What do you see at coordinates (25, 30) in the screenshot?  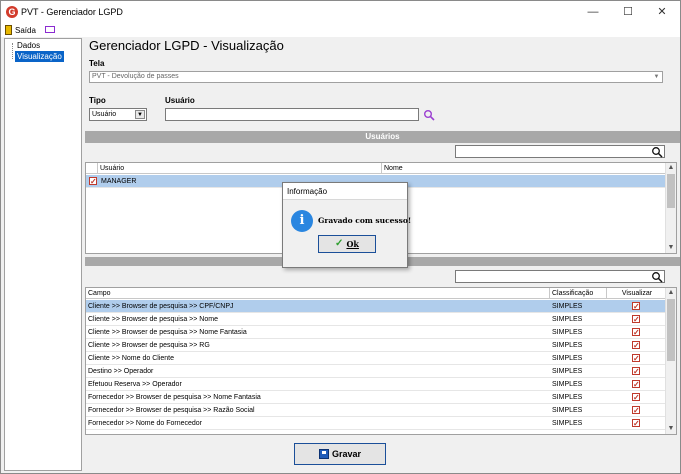 I see `exit-menu-label: Saída` at bounding box center [25, 30].